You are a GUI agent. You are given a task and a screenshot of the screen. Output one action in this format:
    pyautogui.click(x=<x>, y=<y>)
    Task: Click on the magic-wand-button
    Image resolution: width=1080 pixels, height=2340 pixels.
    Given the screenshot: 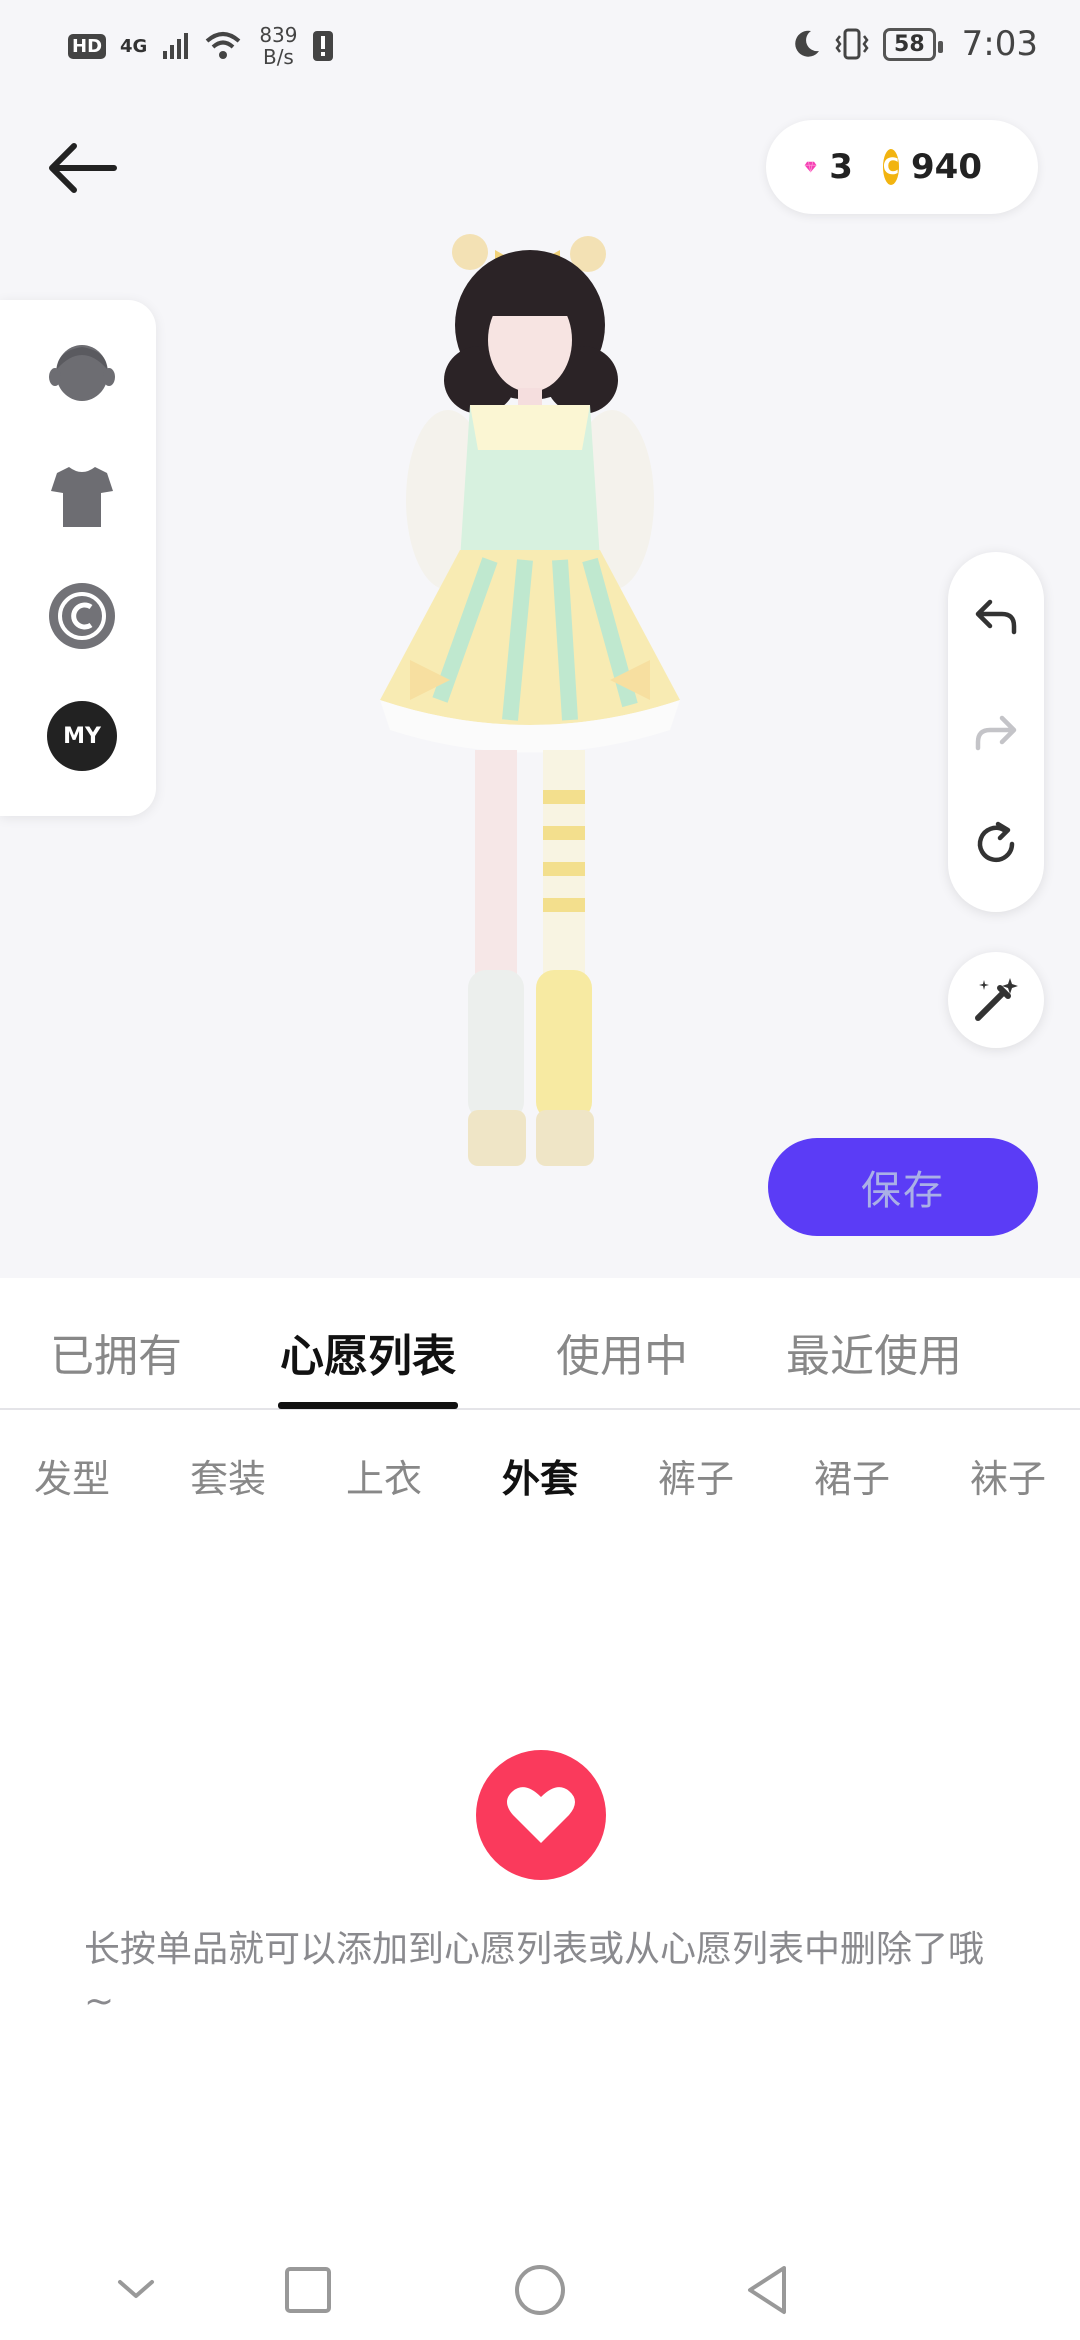 What is the action you would take?
    pyautogui.click(x=996, y=1000)
    